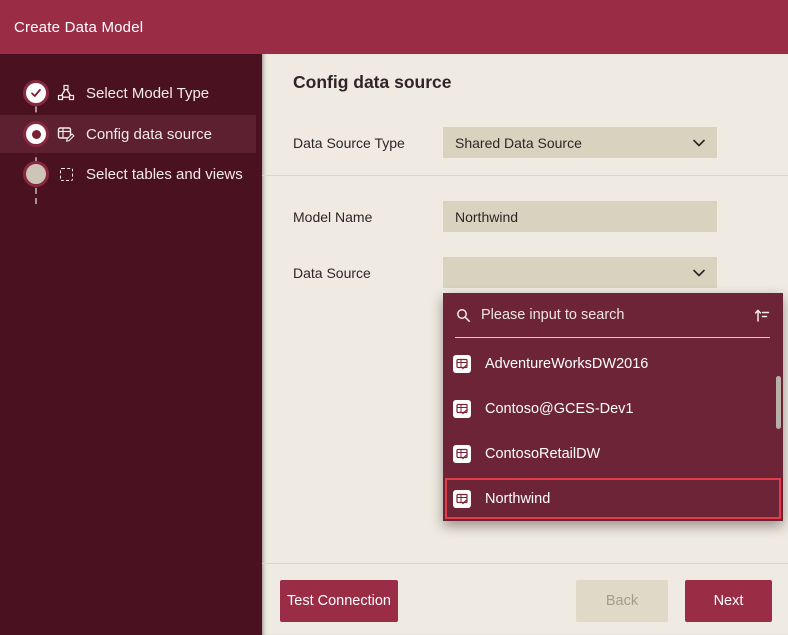  I want to click on table-edit-icon, so click(66, 134).